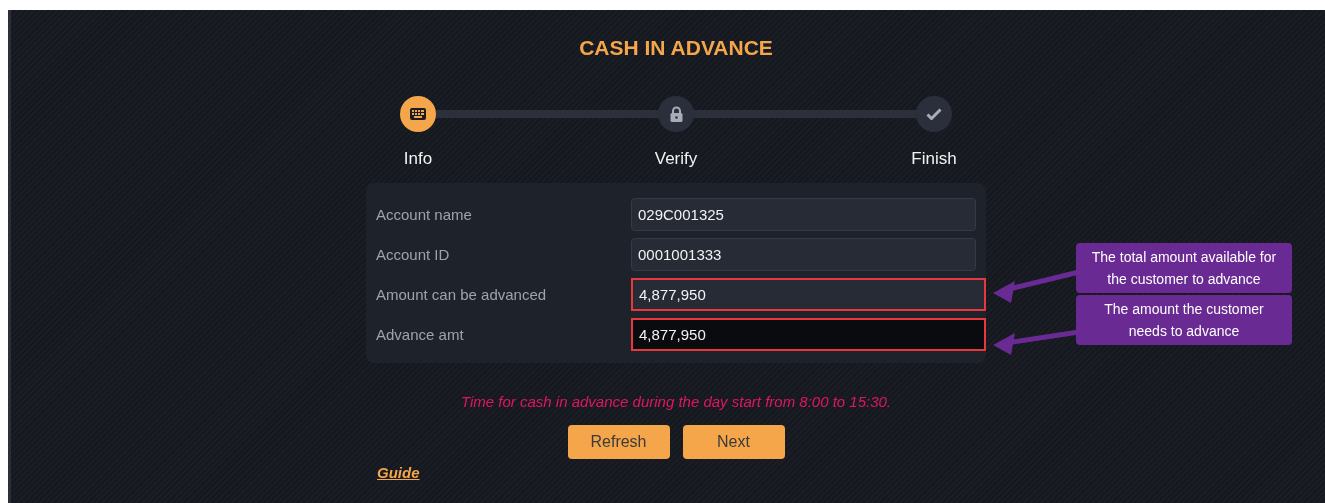 The height and width of the screenshot is (503, 1325). I want to click on annotation-callout: The total amount available for the customer to advance, so click(1184, 268).